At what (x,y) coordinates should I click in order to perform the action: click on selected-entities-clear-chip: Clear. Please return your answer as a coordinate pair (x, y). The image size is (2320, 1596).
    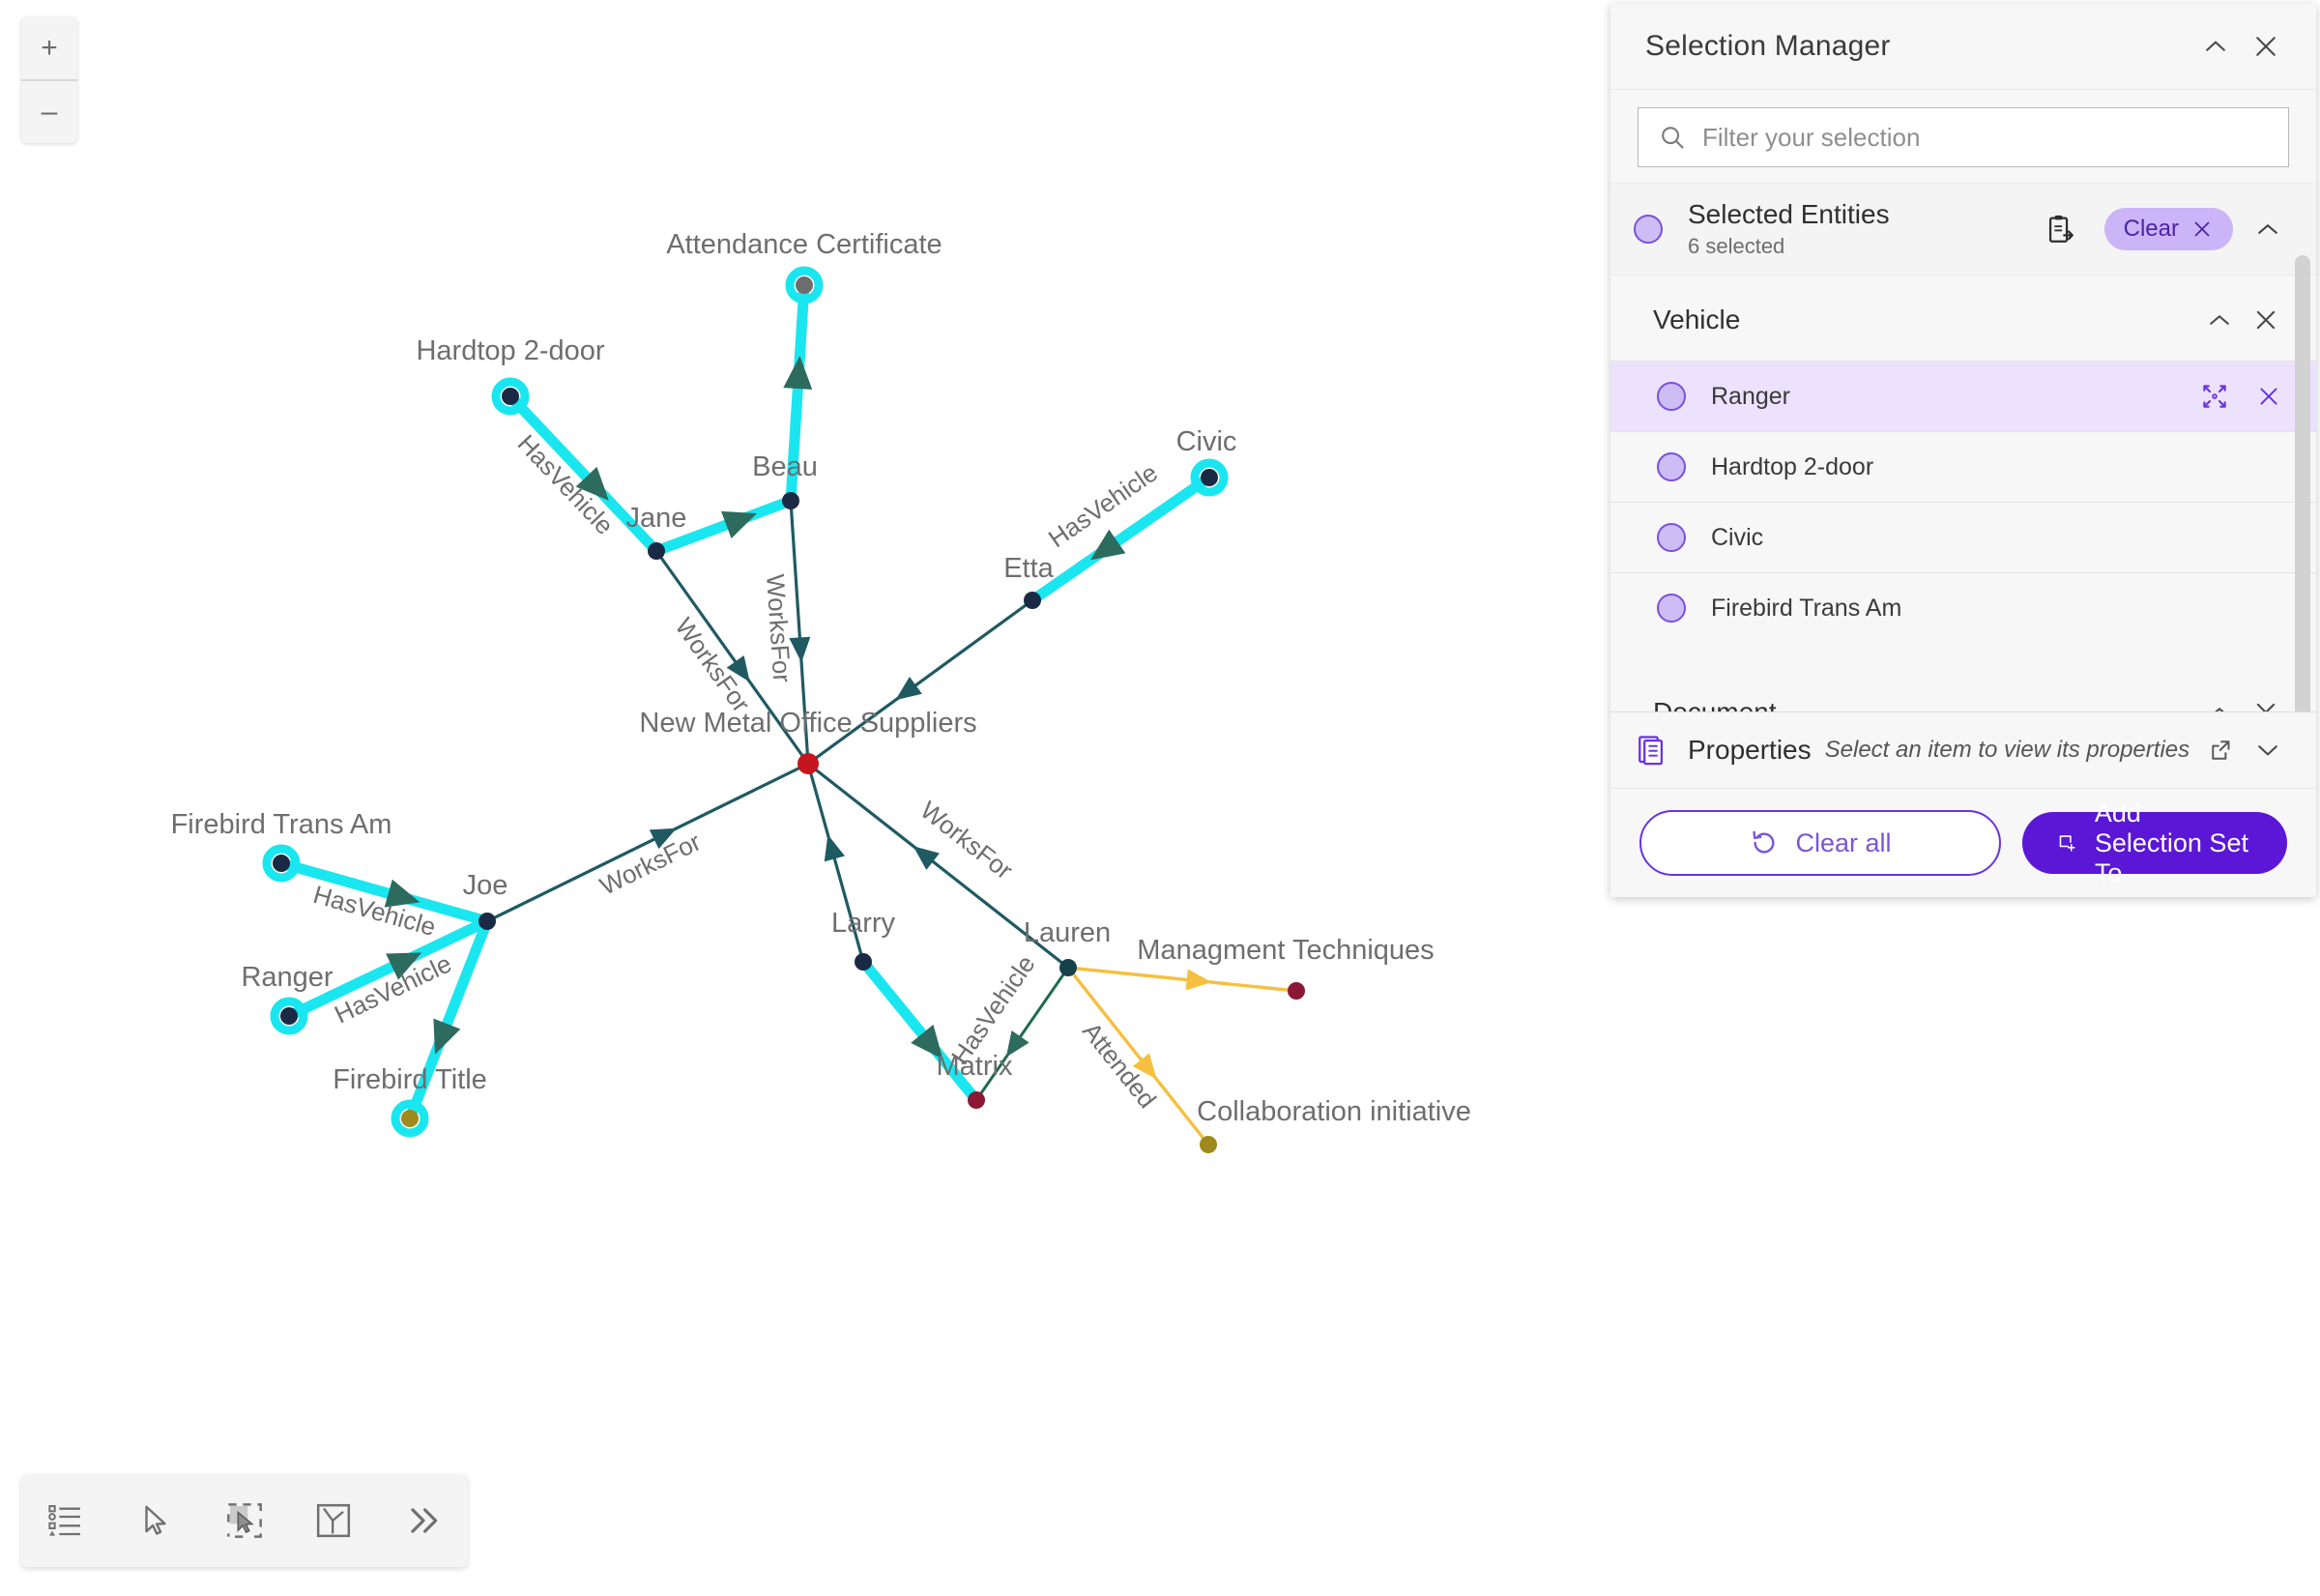
    Looking at the image, I should click on (2168, 229).